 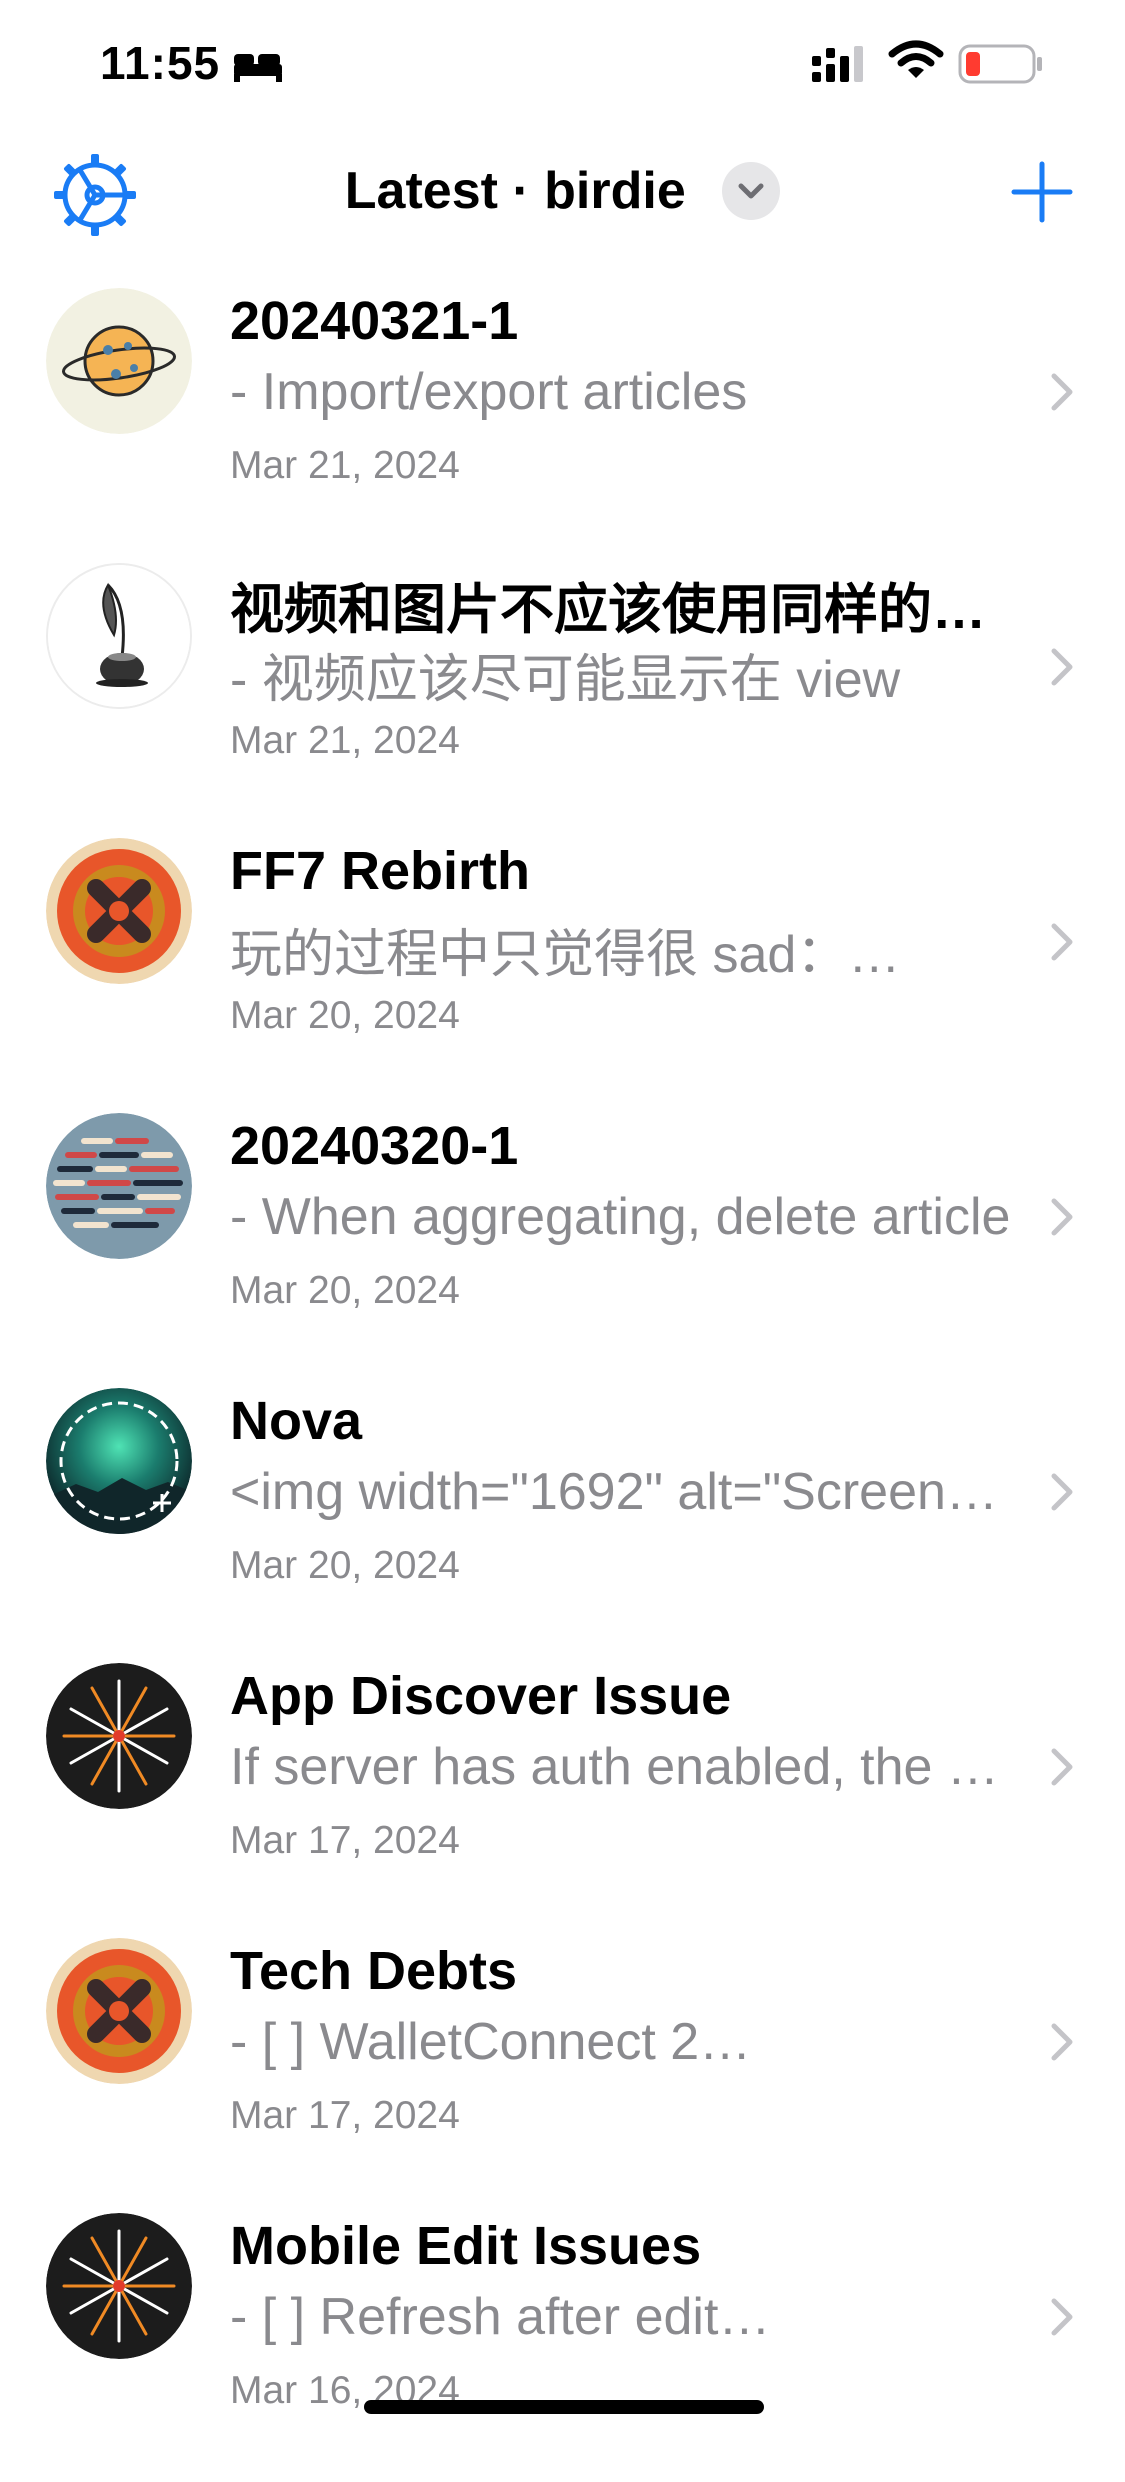 I want to click on list-item: FF7 Rebirth 玩的过程中只觉得很 sad：… Mar 20, 2024, so click(x=562, y=969).